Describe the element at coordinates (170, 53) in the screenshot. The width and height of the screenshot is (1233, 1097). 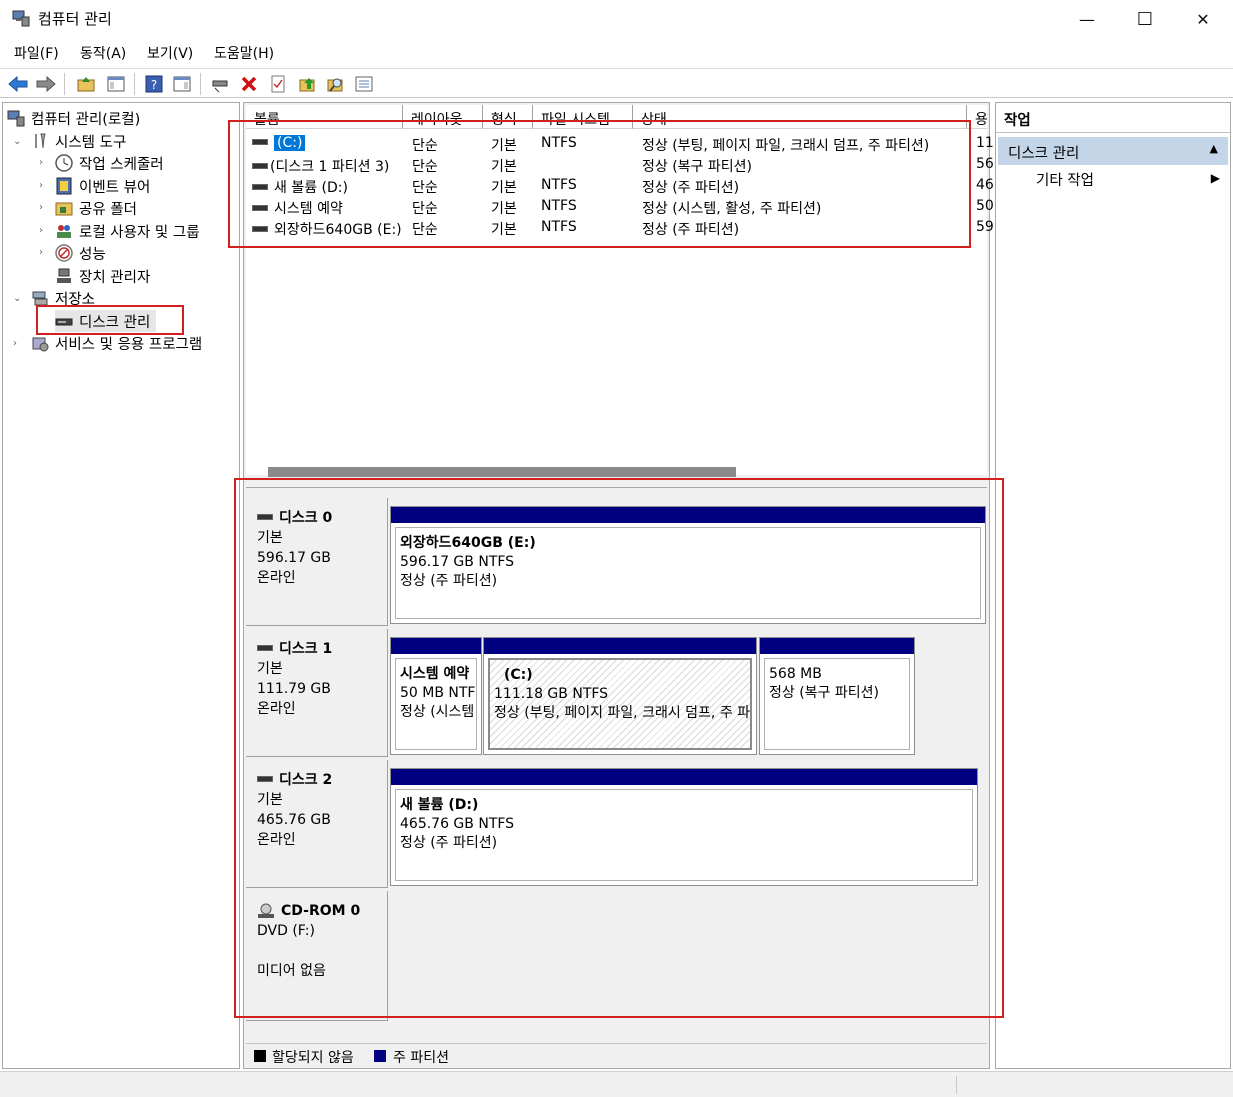
I see `menu-view: 보기(V)` at that location.